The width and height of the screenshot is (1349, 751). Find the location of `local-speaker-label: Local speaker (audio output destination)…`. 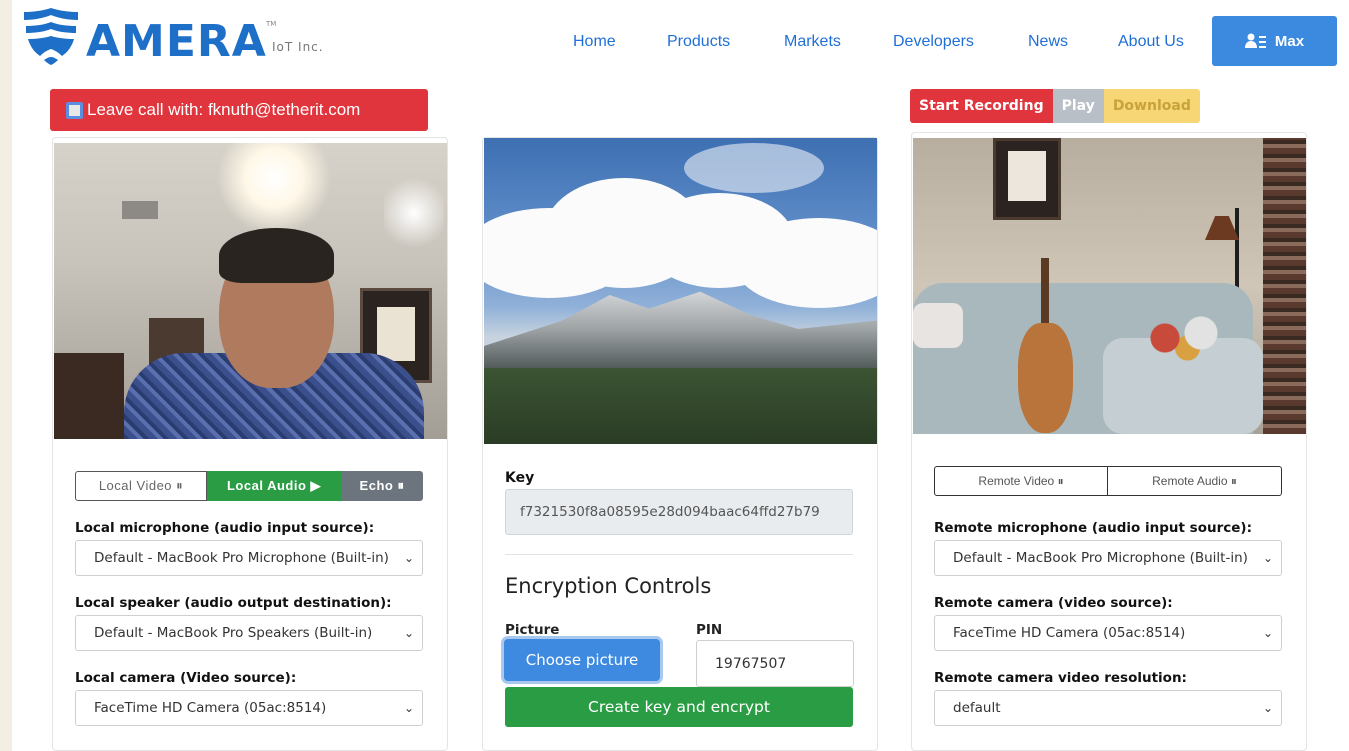

local-speaker-label: Local speaker (audio output destination)… is located at coordinates (233, 603).